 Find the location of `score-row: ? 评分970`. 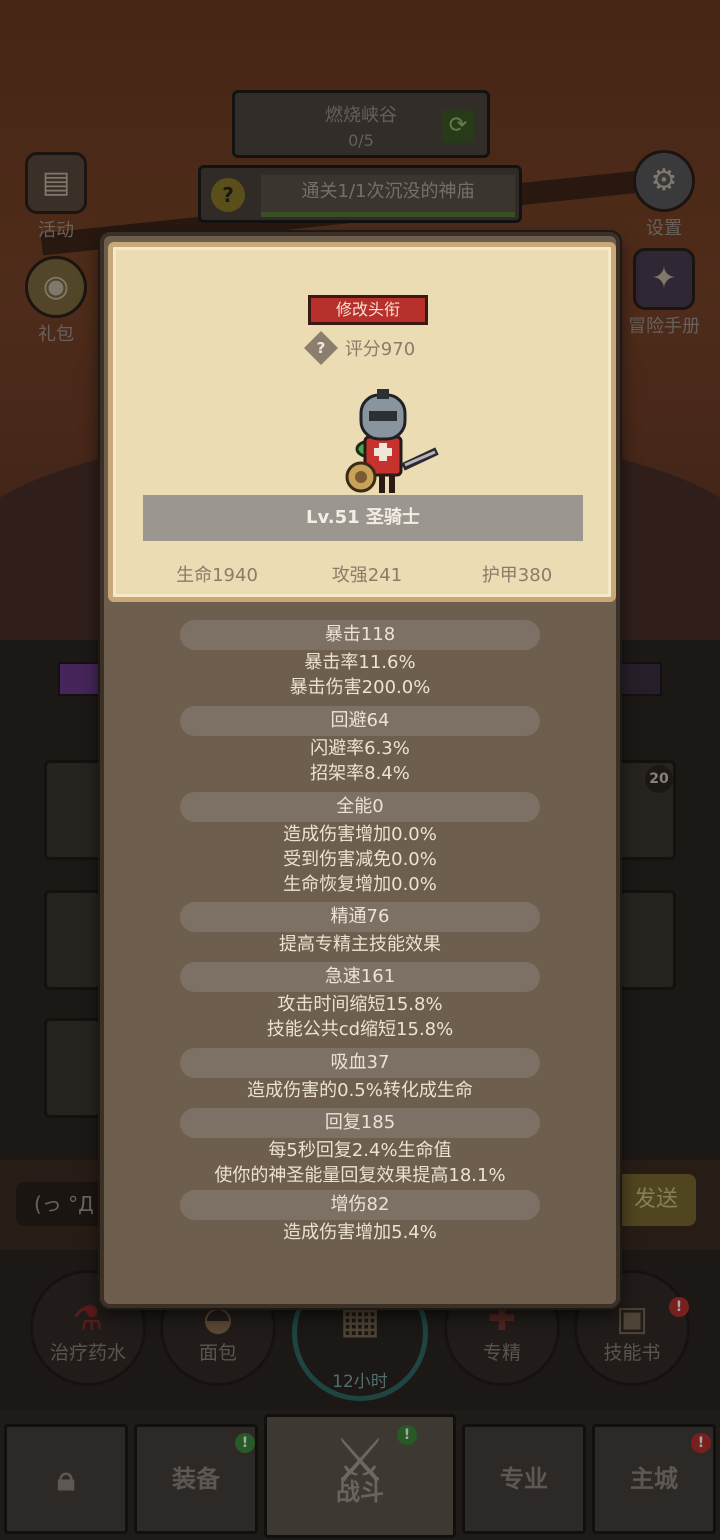

score-row: ? 评分970 is located at coordinates (362, 348).